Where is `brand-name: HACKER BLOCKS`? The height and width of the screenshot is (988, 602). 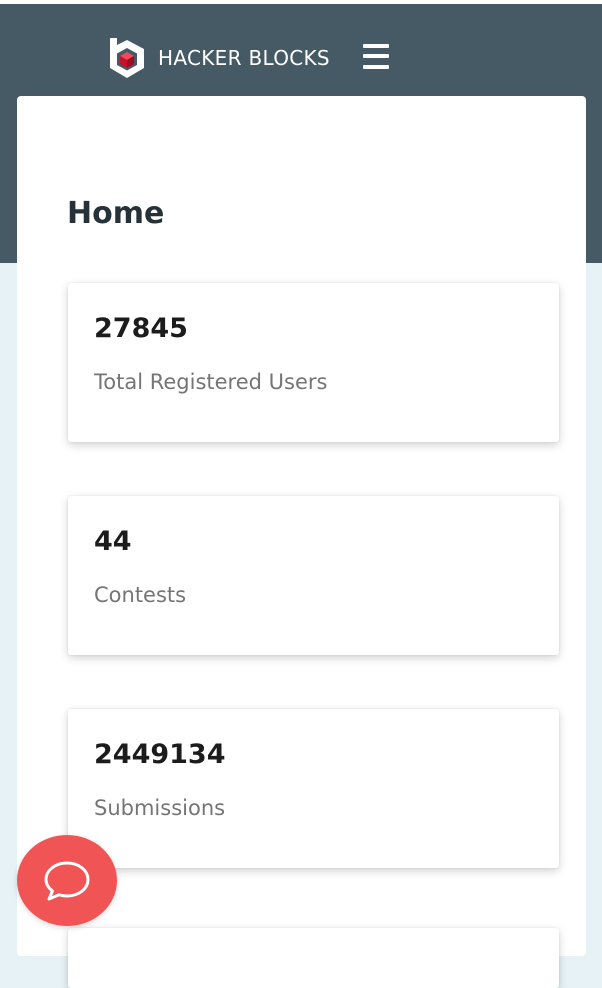
brand-name: HACKER BLOCKS is located at coordinates (244, 58).